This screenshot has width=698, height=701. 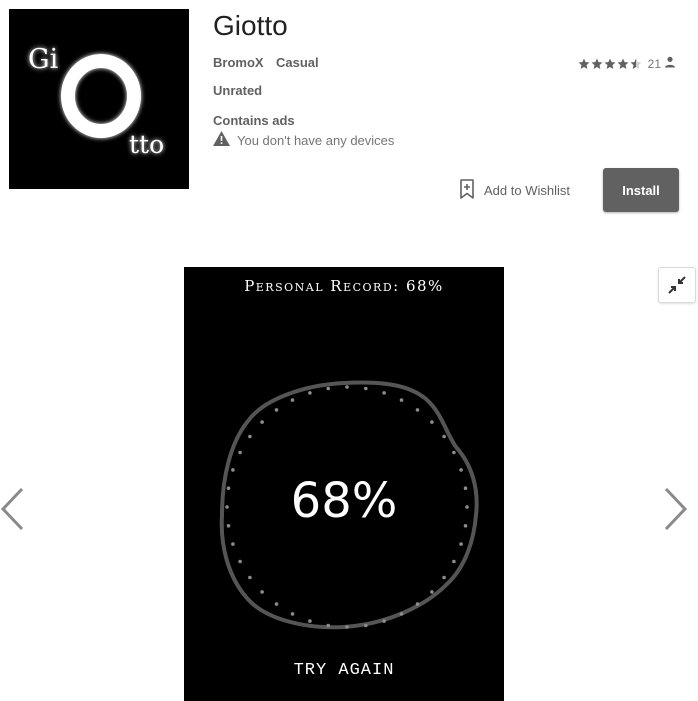 I want to click on developer-link: BromoX, so click(x=238, y=62).